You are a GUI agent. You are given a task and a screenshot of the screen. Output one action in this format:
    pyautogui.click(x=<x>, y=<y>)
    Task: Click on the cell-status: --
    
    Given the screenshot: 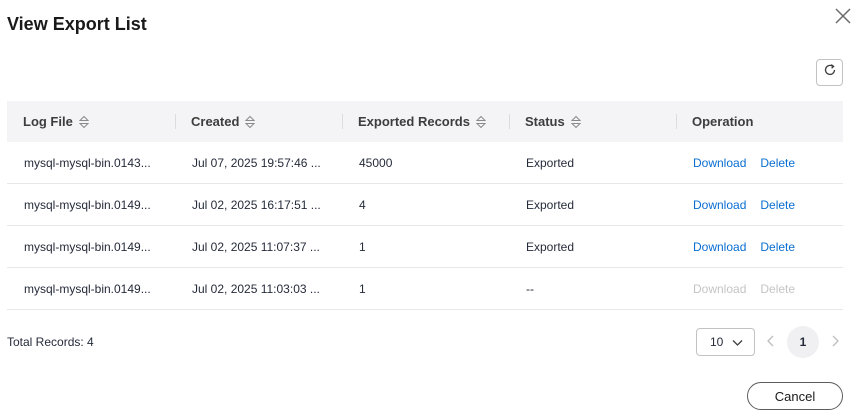 What is the action you would take?
    pyautogui.click(x=530, y=288)
    